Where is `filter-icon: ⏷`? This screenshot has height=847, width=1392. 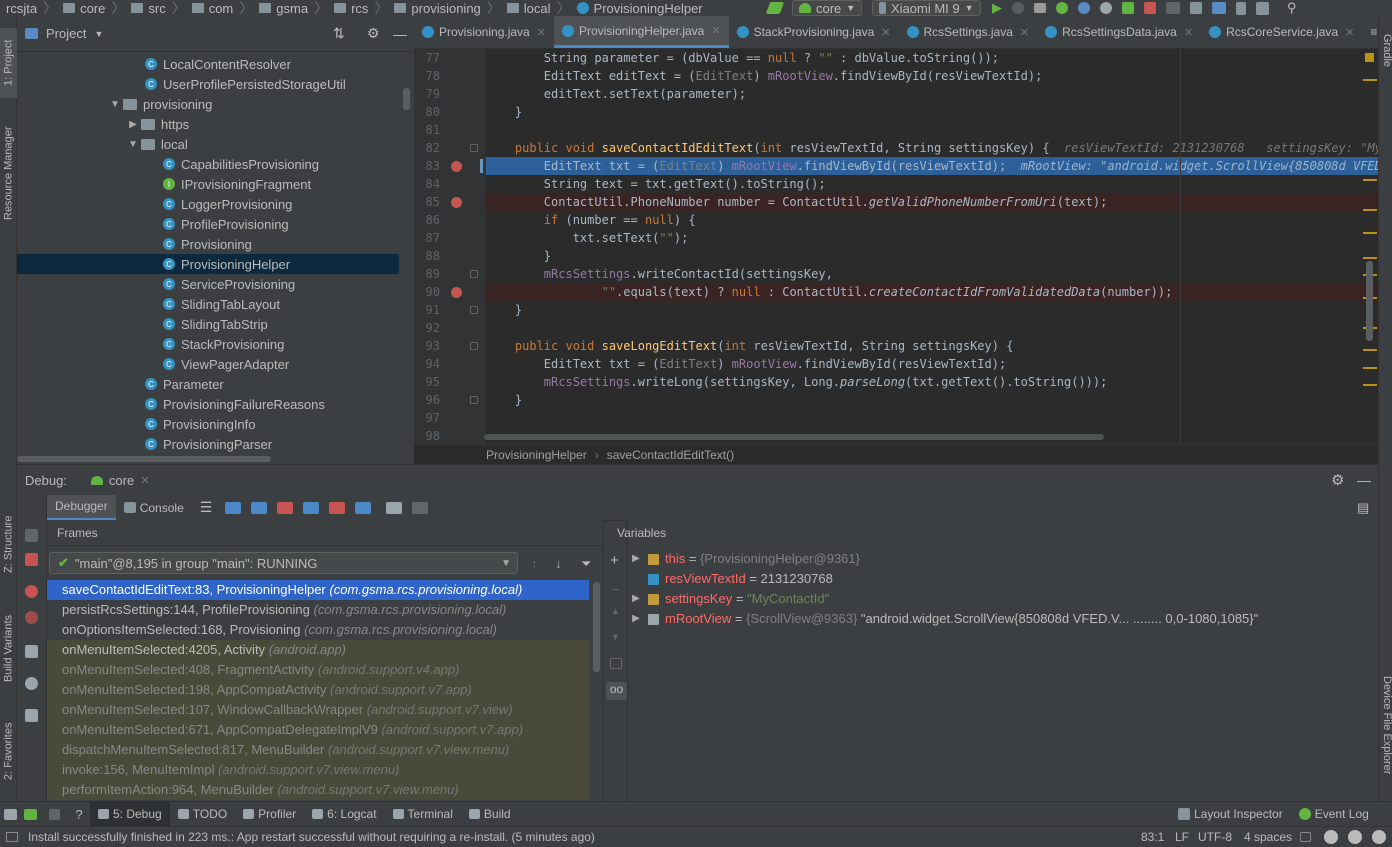 filter-icon: ⏷ is located at coordinates (586, 564).